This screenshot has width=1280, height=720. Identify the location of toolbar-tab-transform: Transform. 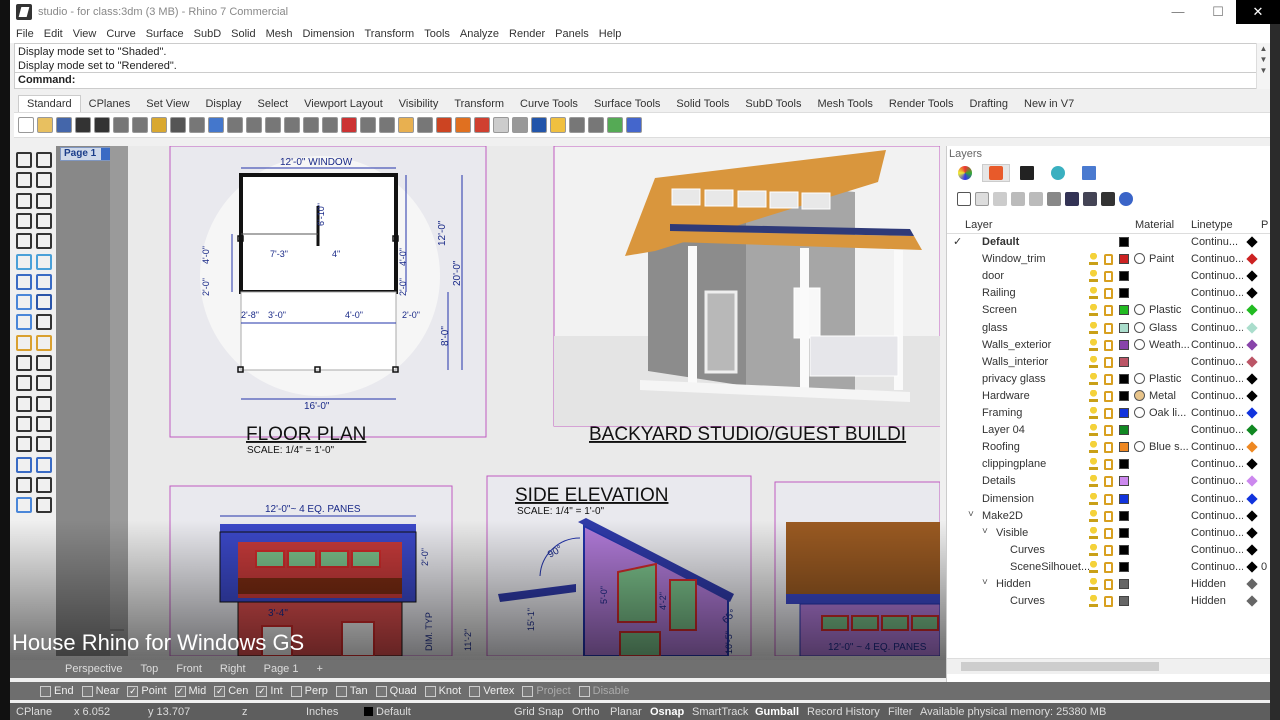
(479, 104).